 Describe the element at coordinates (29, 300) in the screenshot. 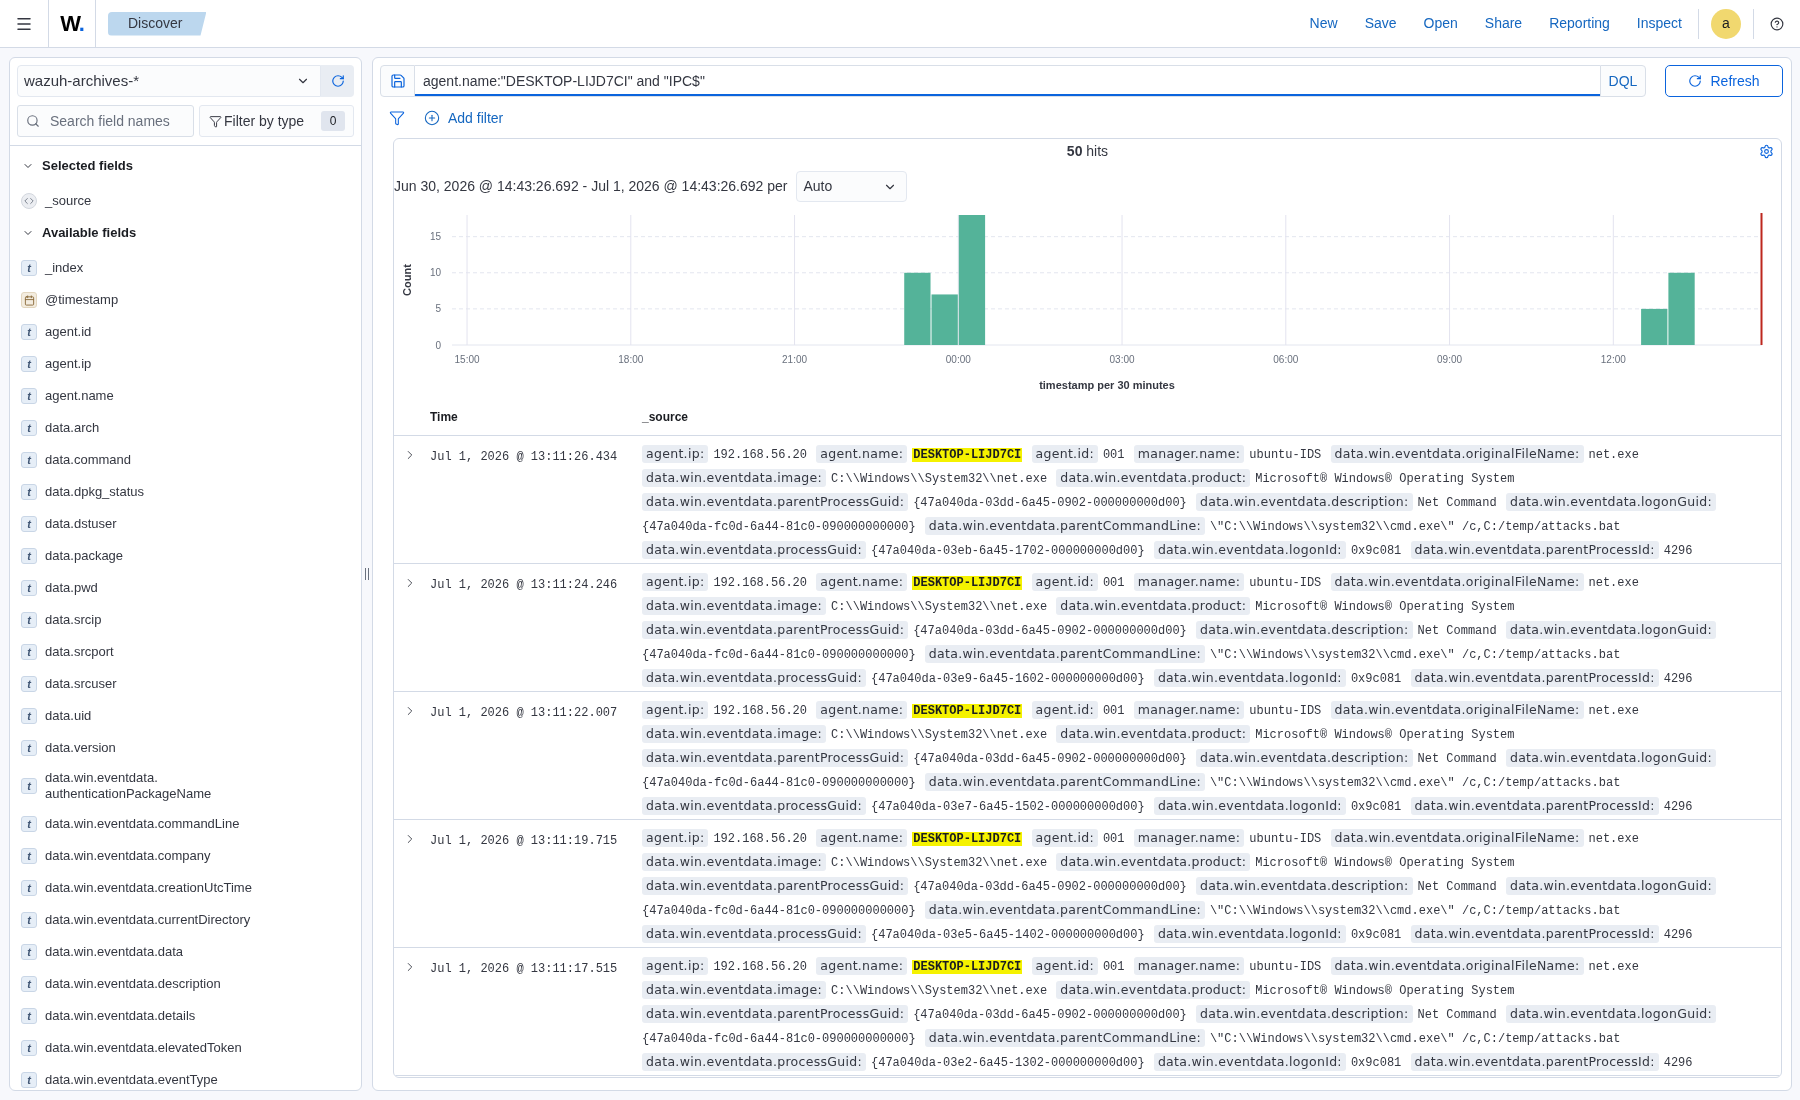

I see `calendar-icon` at that location.